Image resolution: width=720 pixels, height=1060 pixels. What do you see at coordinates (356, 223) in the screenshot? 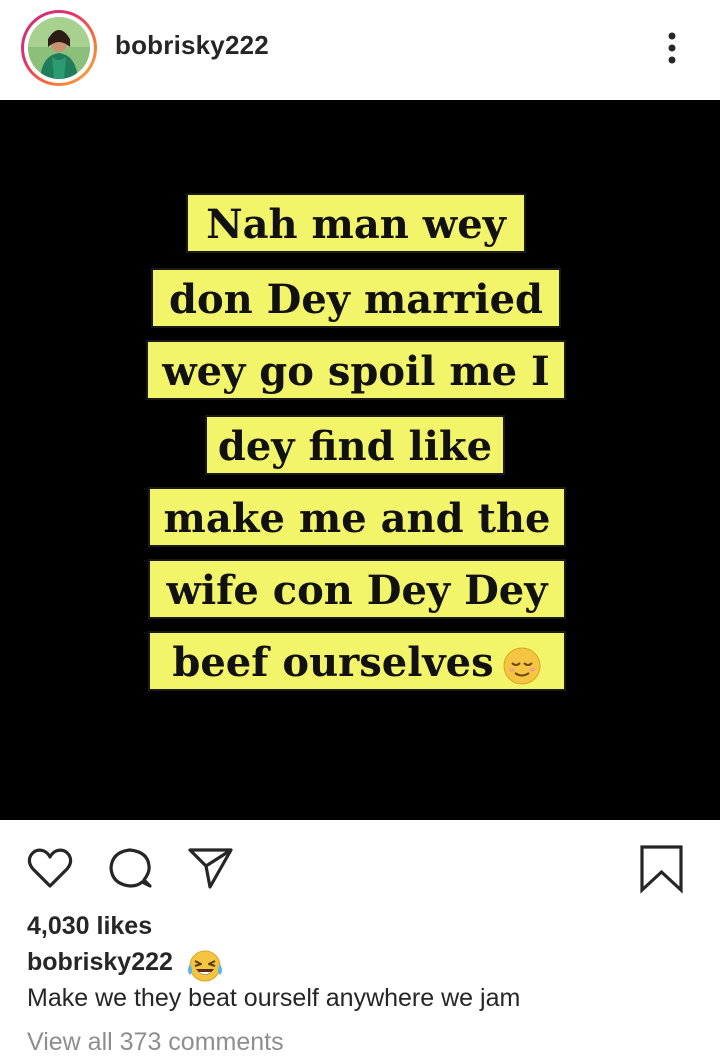
I see `meme-text-line: Nah man wey` at bounding box center [356, 223].